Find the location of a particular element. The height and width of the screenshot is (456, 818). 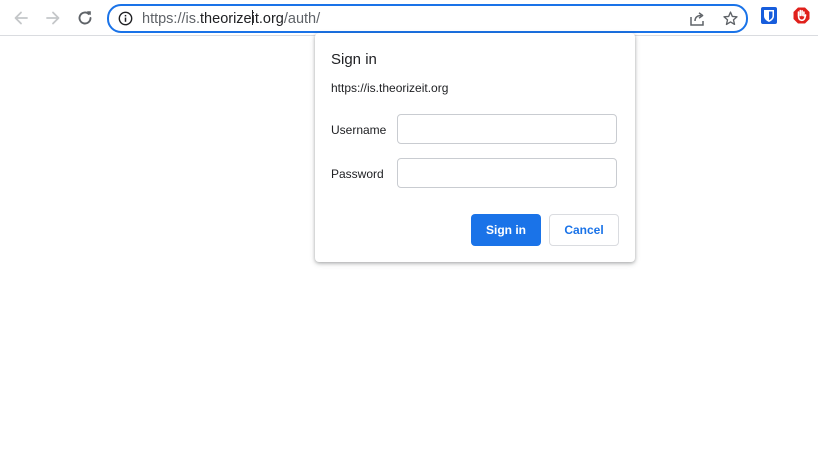

cancel-button: Cancel is located at coordinates (584, 230).